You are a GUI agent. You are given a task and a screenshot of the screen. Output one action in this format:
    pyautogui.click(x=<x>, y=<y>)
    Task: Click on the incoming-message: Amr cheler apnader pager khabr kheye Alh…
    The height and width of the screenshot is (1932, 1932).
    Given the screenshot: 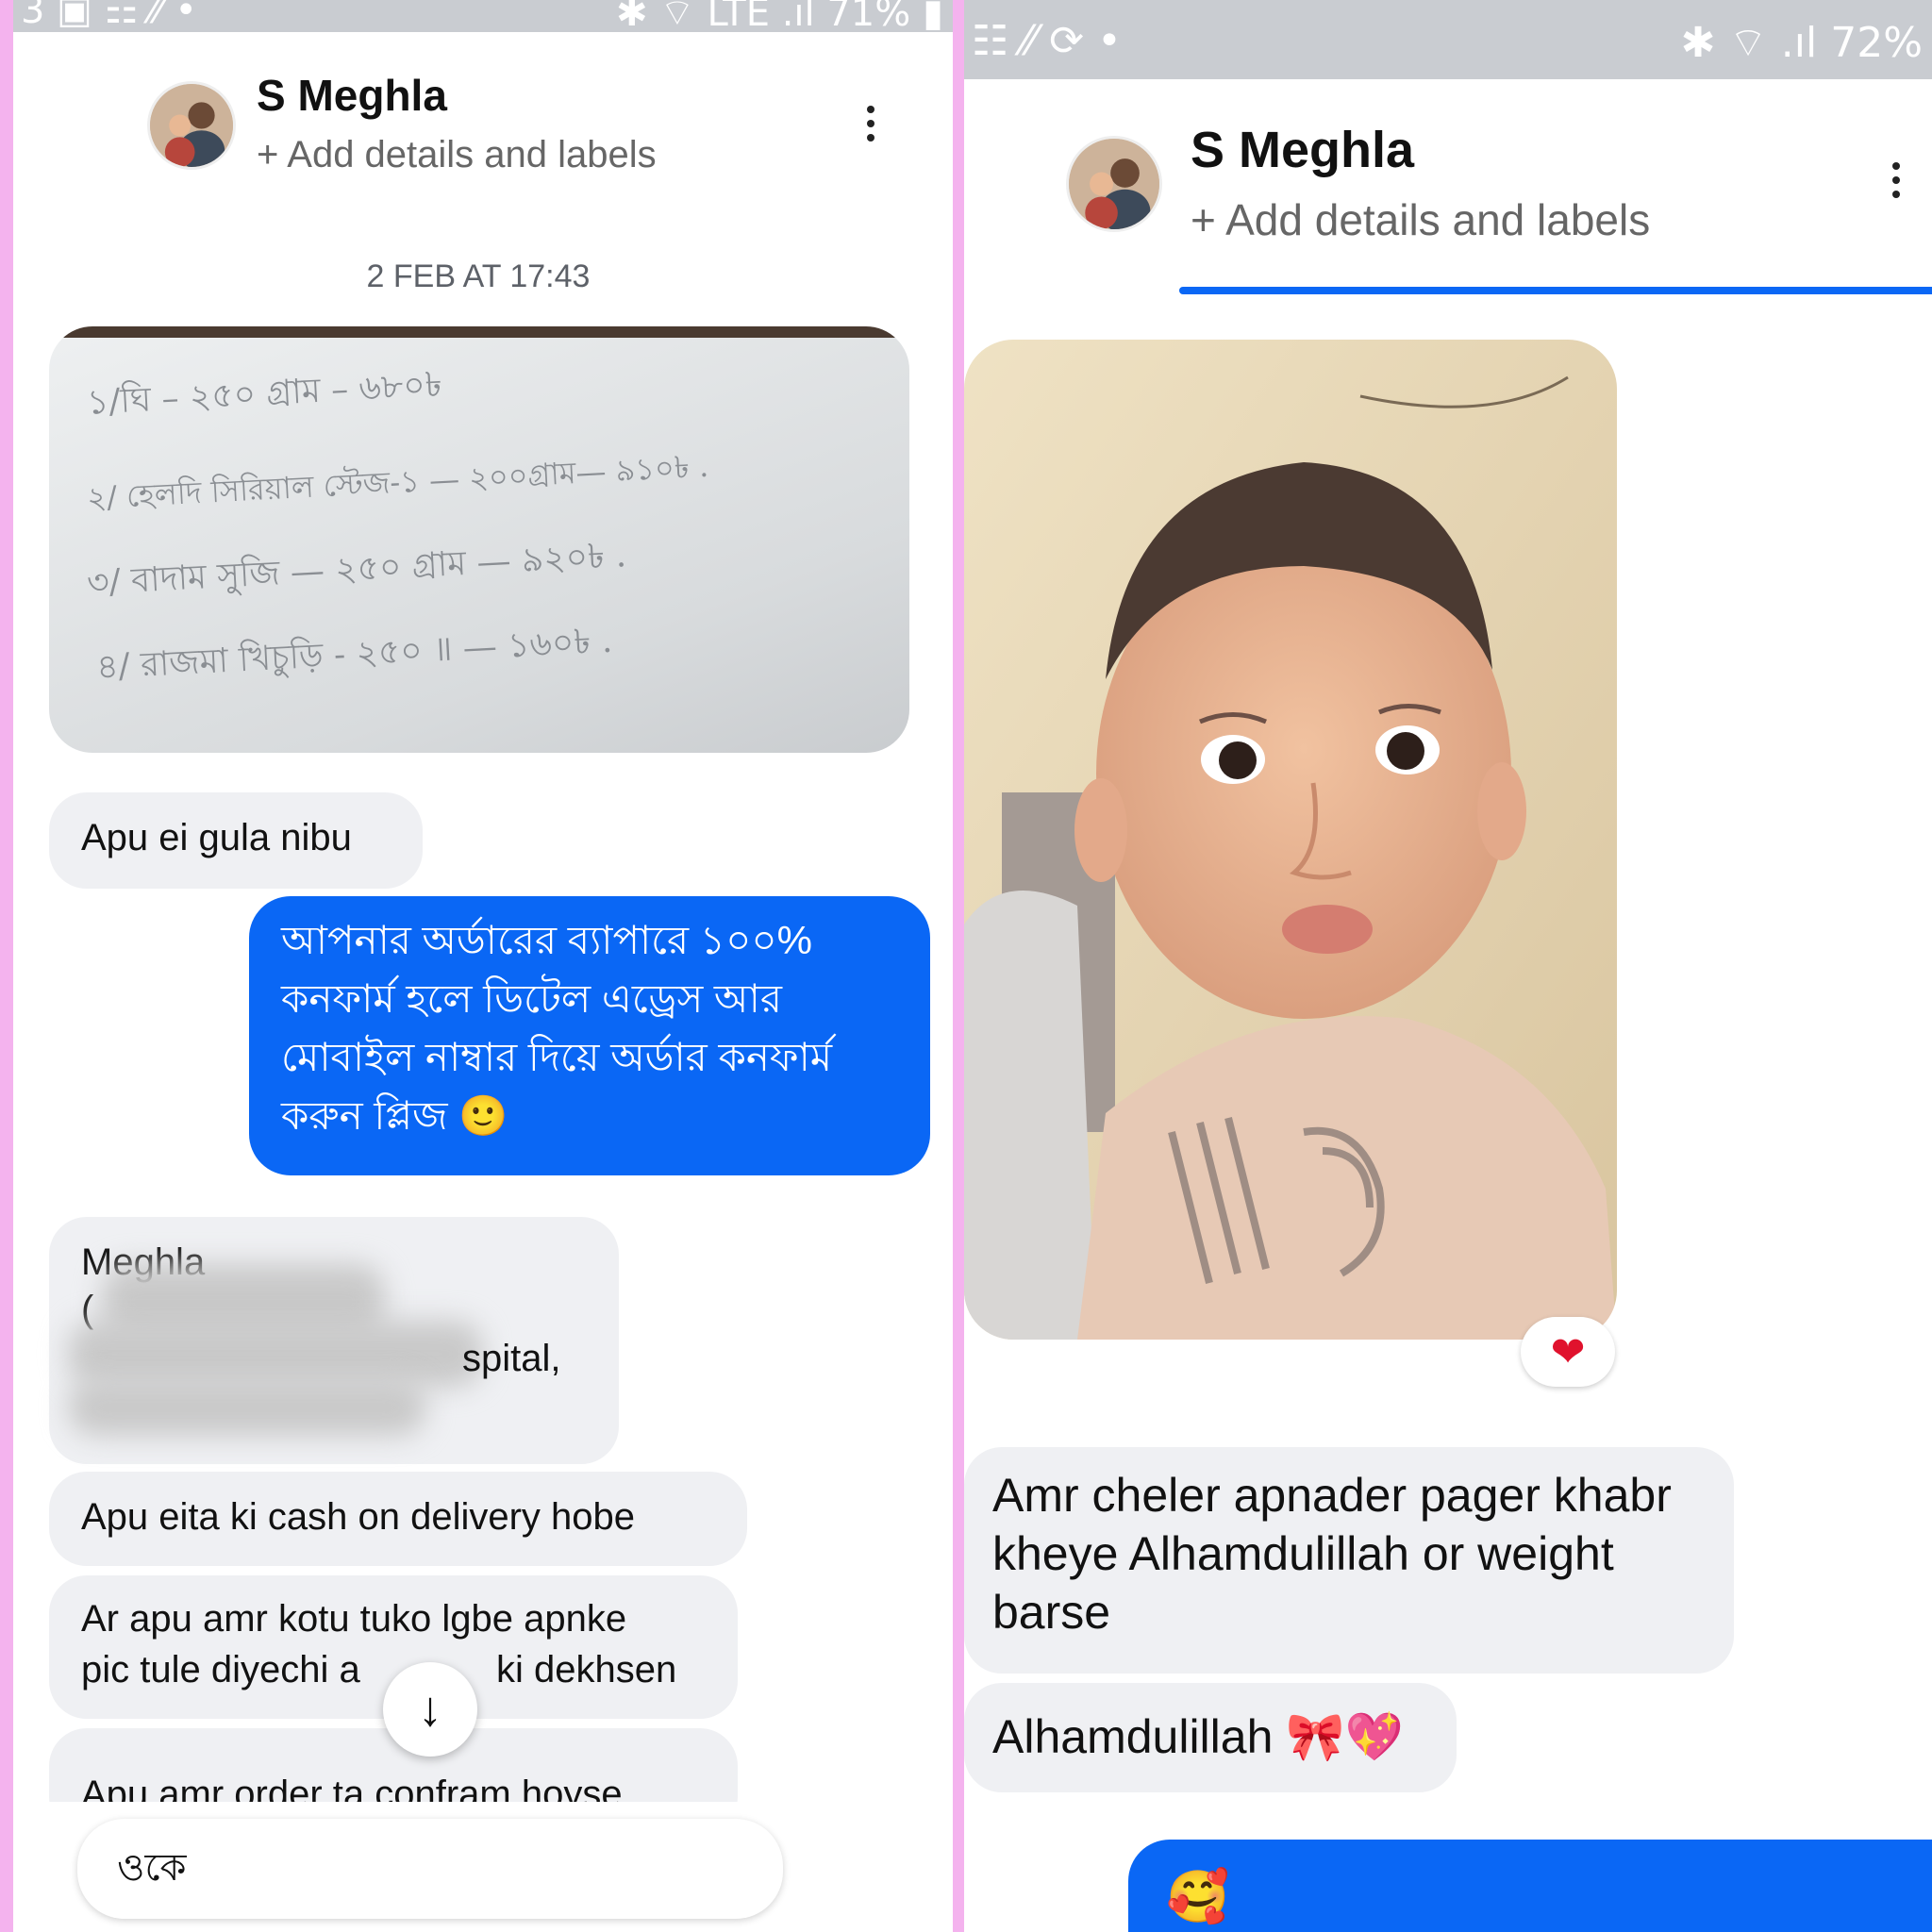 What is the action you would take?
    pyautogui.click(x=1349, y=1561)
    